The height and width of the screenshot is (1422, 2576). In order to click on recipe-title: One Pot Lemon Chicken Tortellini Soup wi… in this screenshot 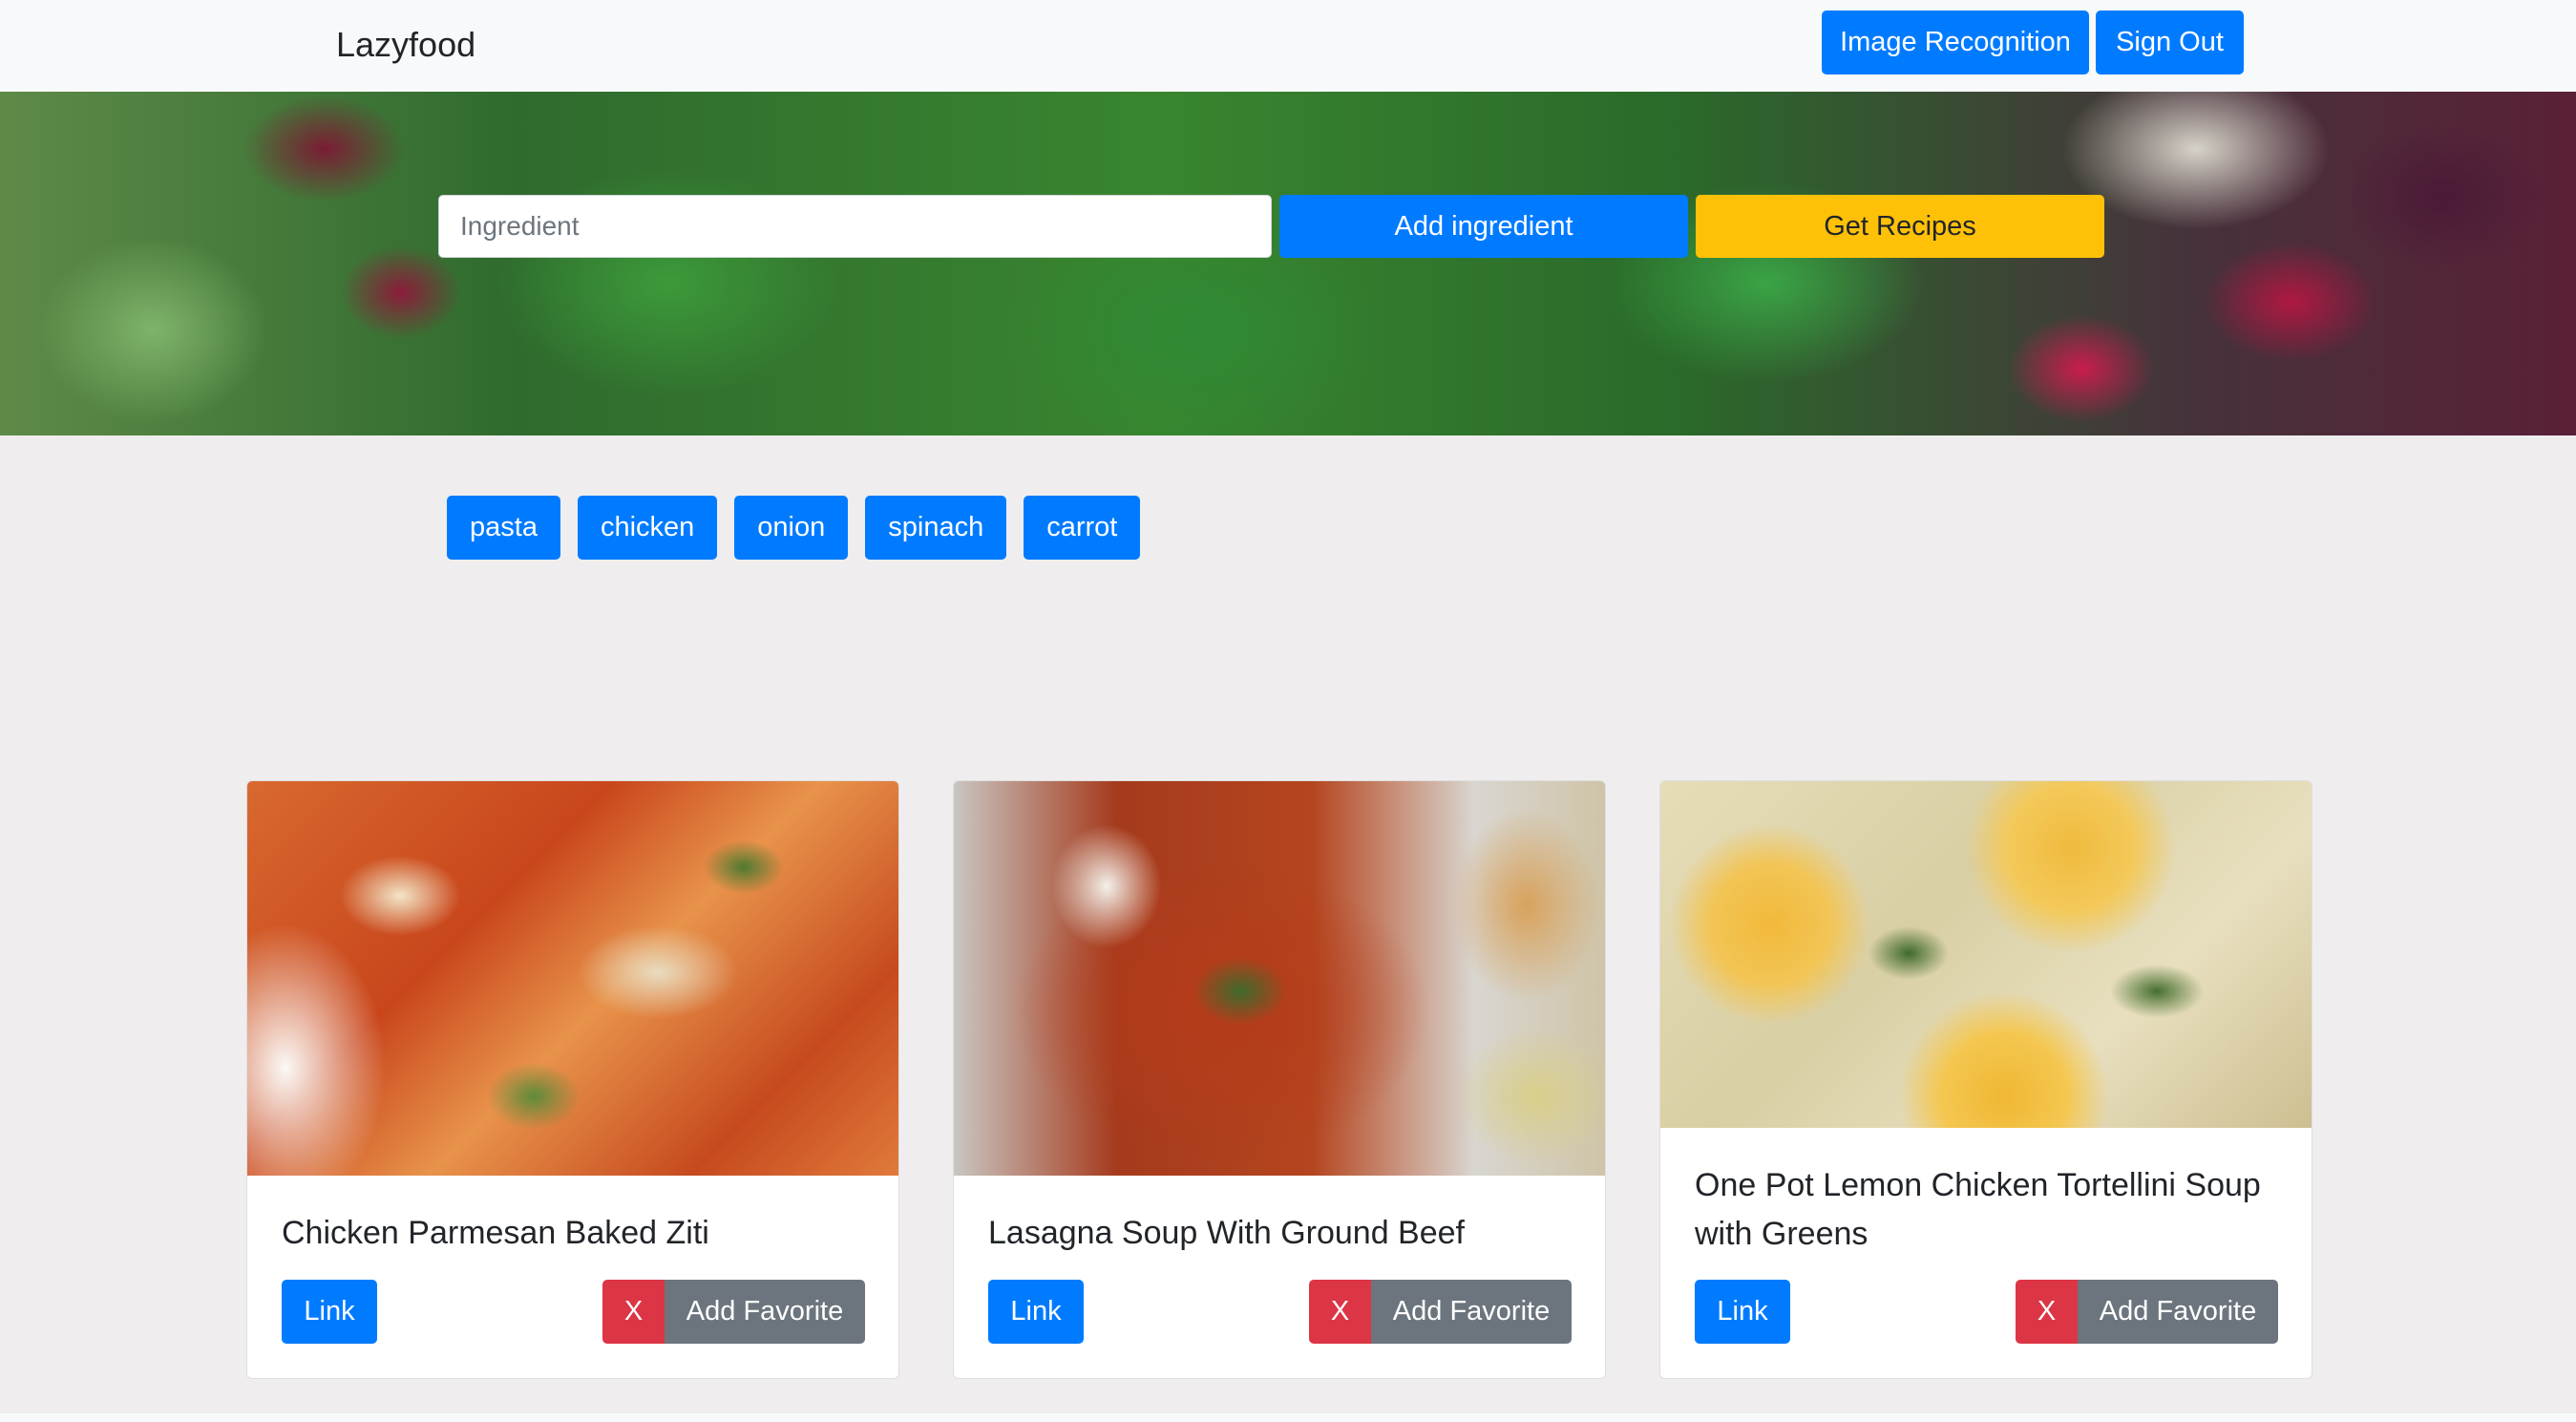, I will do `click(1978, 1209)`.